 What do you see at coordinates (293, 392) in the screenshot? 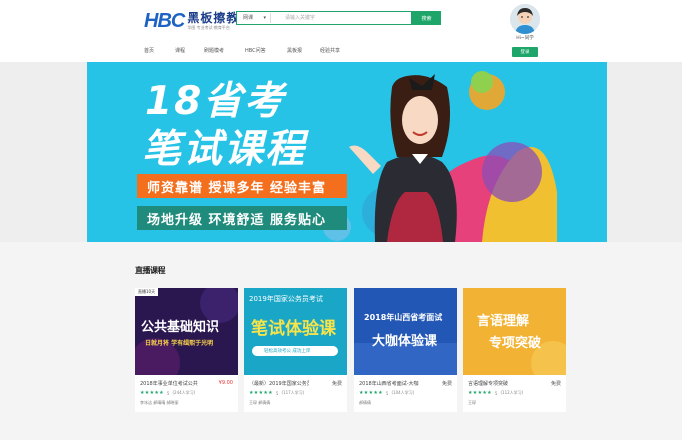
I see `student-count: (117人学习)` at bounding box center [293, 392].